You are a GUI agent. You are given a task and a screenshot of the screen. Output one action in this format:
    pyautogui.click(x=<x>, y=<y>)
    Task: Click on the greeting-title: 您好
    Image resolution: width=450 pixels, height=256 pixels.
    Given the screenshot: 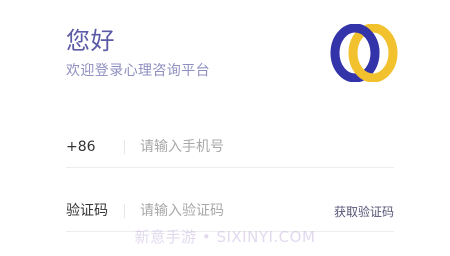 What is the action you would take?
    pyautogui.click(x=90, y=41)
    